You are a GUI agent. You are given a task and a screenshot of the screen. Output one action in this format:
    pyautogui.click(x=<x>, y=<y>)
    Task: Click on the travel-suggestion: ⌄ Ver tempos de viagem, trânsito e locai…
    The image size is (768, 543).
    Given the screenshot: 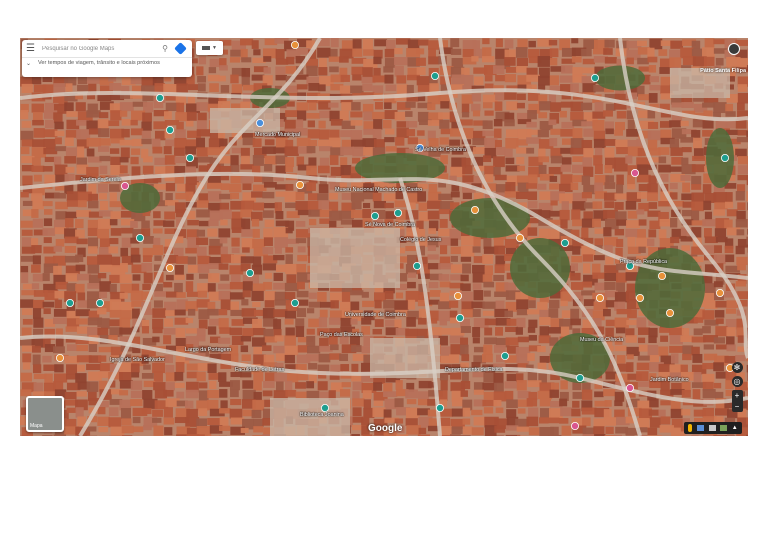 What is the action you would take?
    pyautogui.click(x=107, y=66)
    